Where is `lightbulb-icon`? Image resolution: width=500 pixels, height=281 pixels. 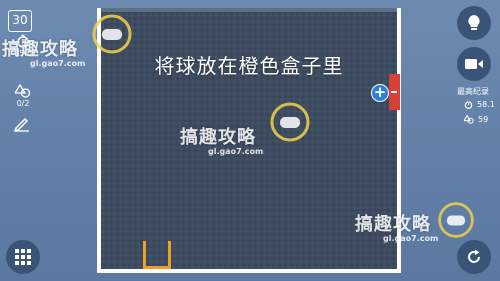 lightbulb-icon is located at coordinates (474, 22).